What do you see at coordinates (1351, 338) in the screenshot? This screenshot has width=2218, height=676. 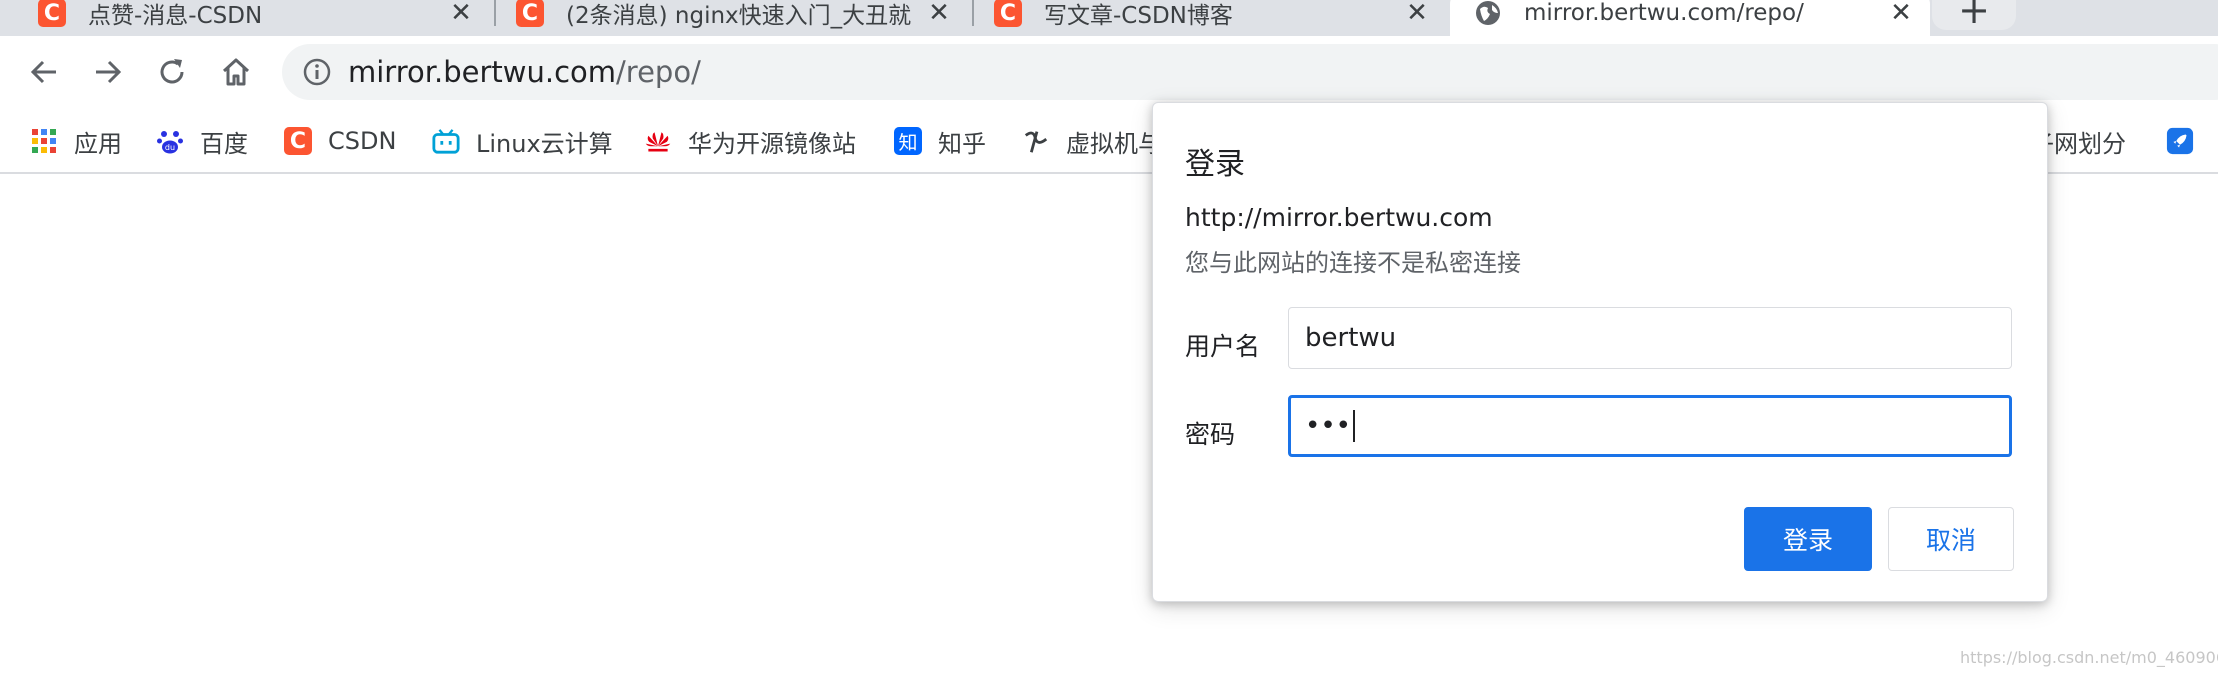 I see `username-value: bertwu` at bounding box center [1351, 338].